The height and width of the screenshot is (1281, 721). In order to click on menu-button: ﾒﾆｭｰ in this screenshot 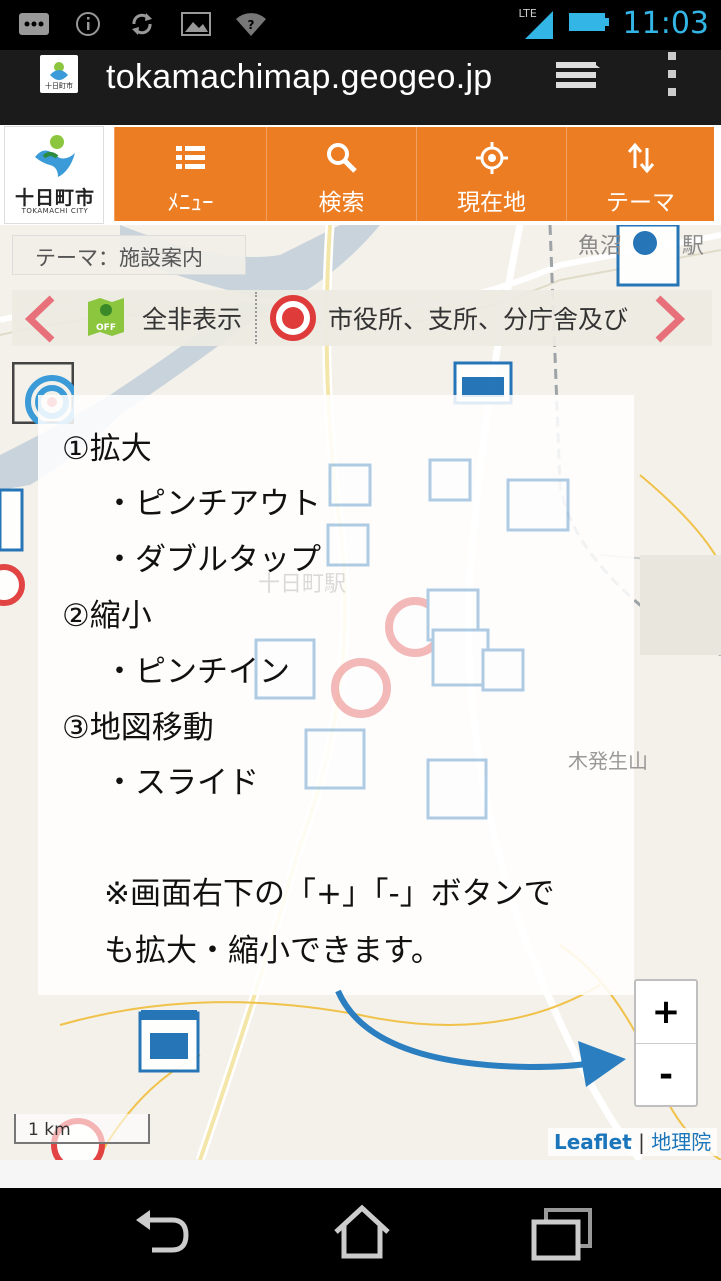, I will do `click(190, 174)`.